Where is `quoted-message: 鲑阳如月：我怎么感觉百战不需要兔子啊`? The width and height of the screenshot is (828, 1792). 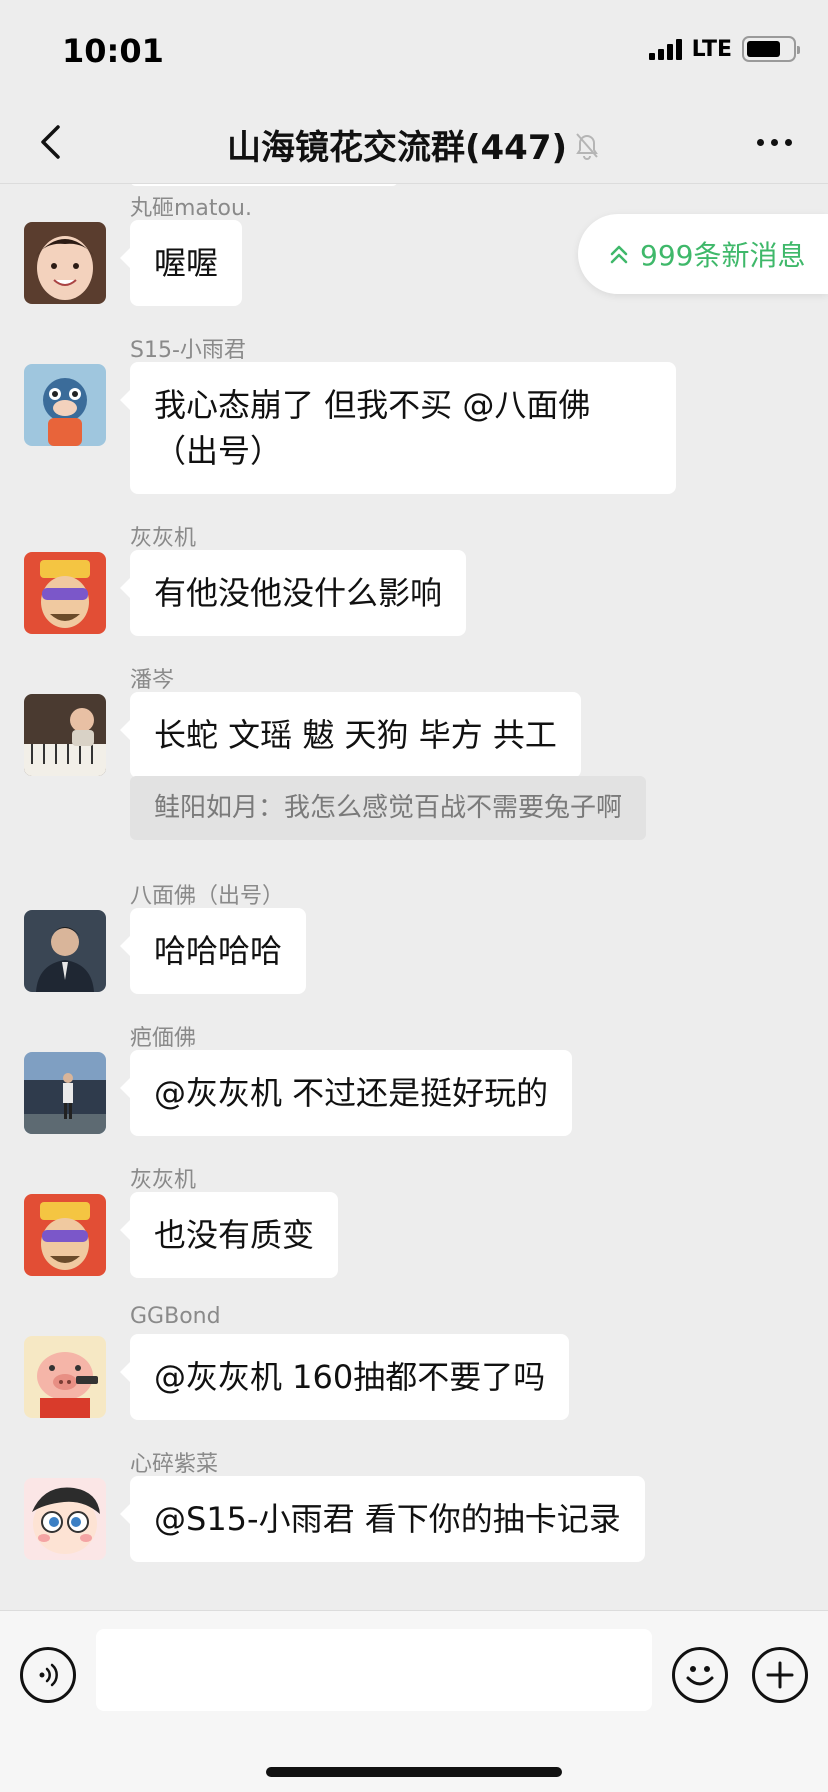 quoted-message: 鲑阳如月：我怎么感觉百战不需要兔子啊 is located at coordinates (388, 808).